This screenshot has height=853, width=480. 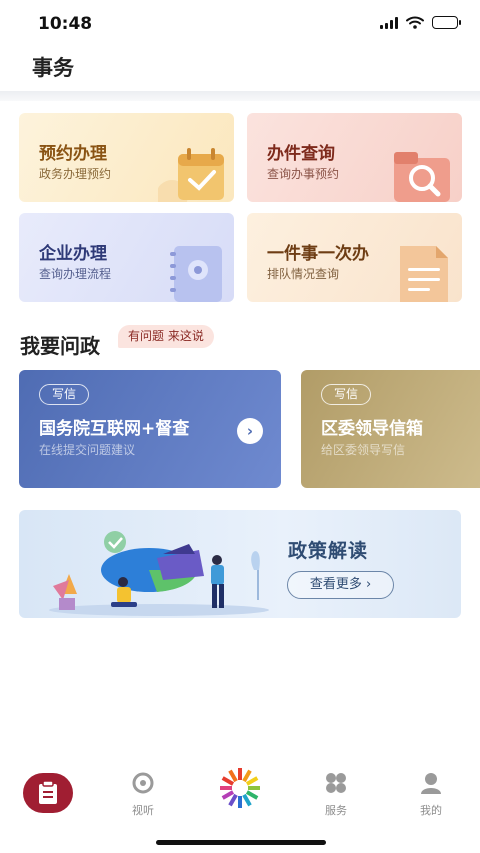 I want to click on petition-title: 区委领导信箱, so click(x=372, y=429).